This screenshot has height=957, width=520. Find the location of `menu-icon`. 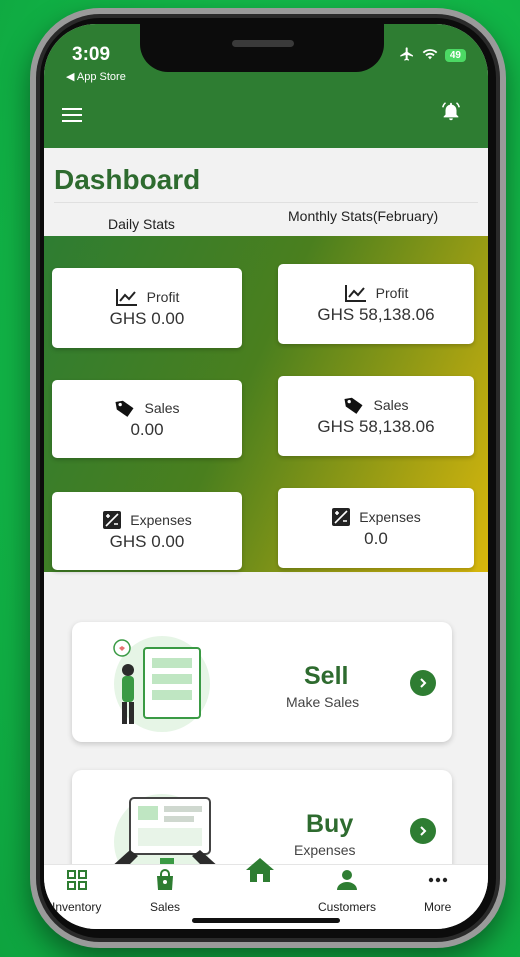

menu-icon is located at coordinates (72, 115).